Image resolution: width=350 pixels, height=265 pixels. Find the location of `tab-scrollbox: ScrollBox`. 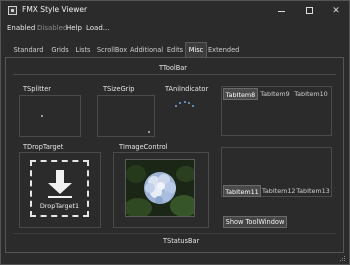

tab-scrollbox: ScrollBox is located at coordinates (112, 50).